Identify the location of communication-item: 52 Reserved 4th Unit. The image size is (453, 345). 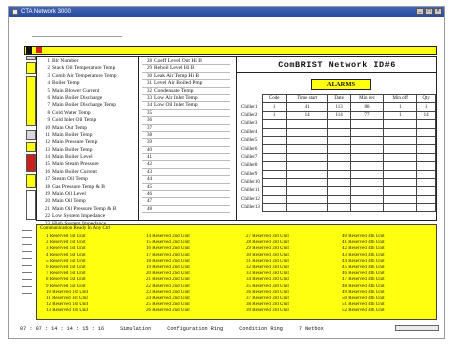
(388, 311).